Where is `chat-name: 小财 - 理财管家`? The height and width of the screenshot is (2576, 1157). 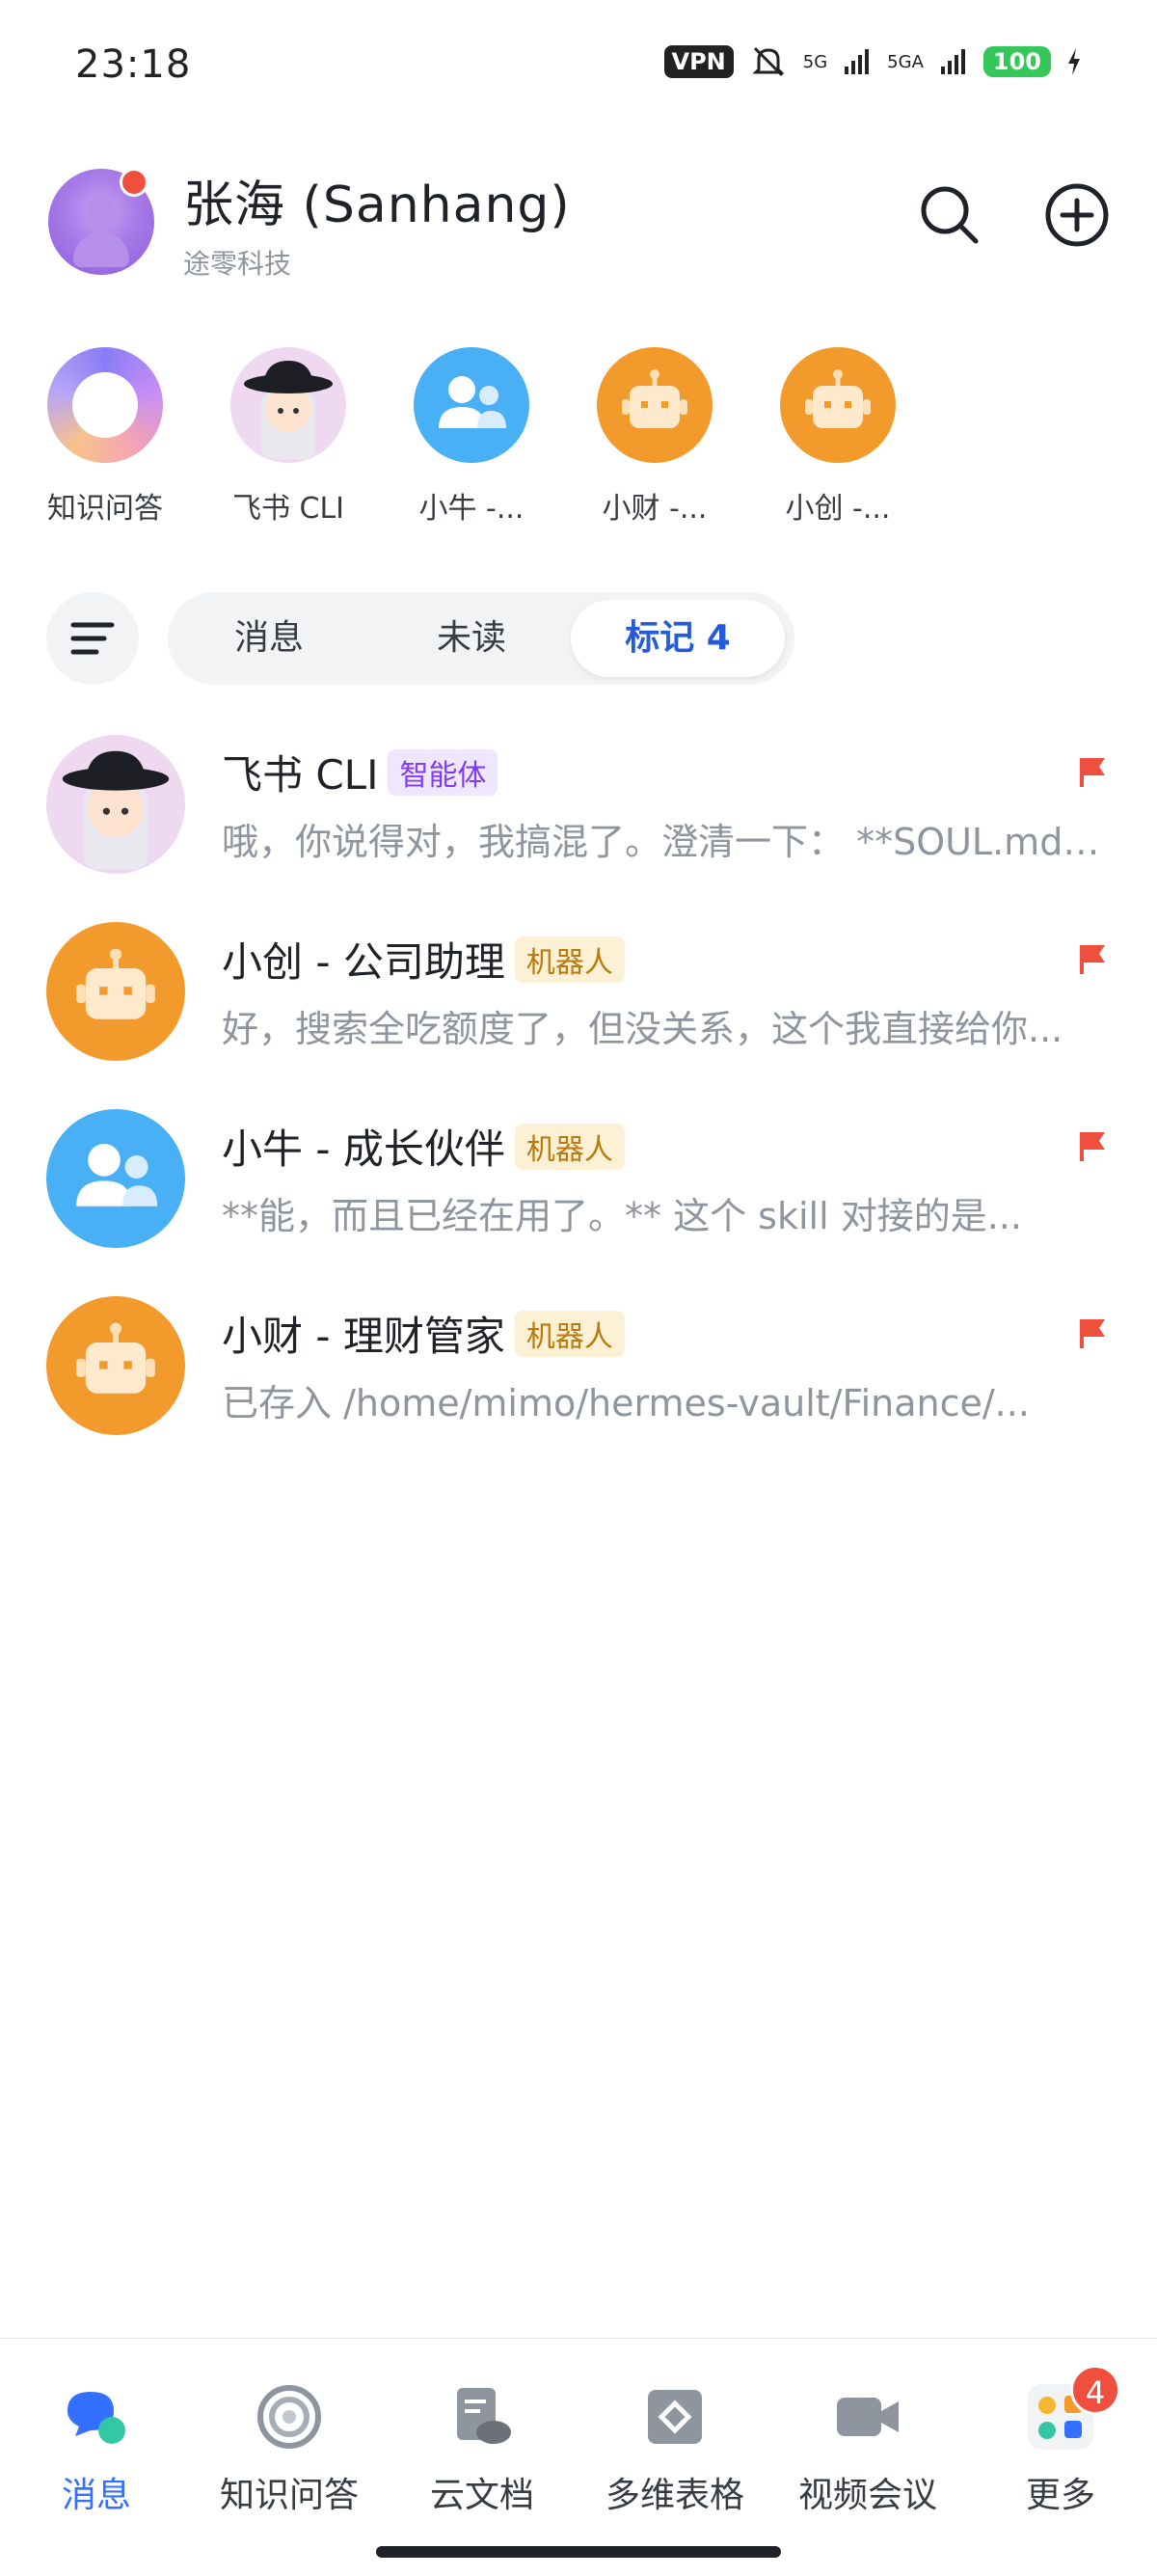
chat-name: 小财 - 理财管家 is located at coordinates (363, 1336).